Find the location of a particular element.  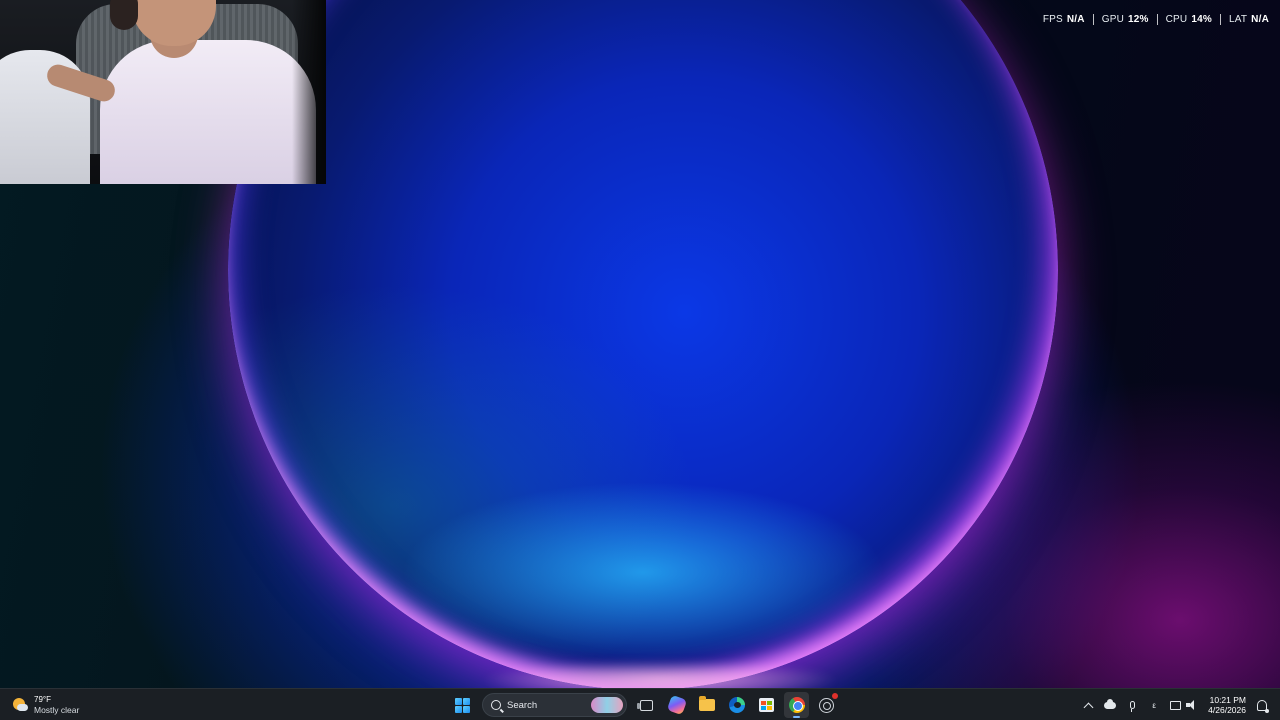

microphone-icon is located at coordinates (1132, 706).